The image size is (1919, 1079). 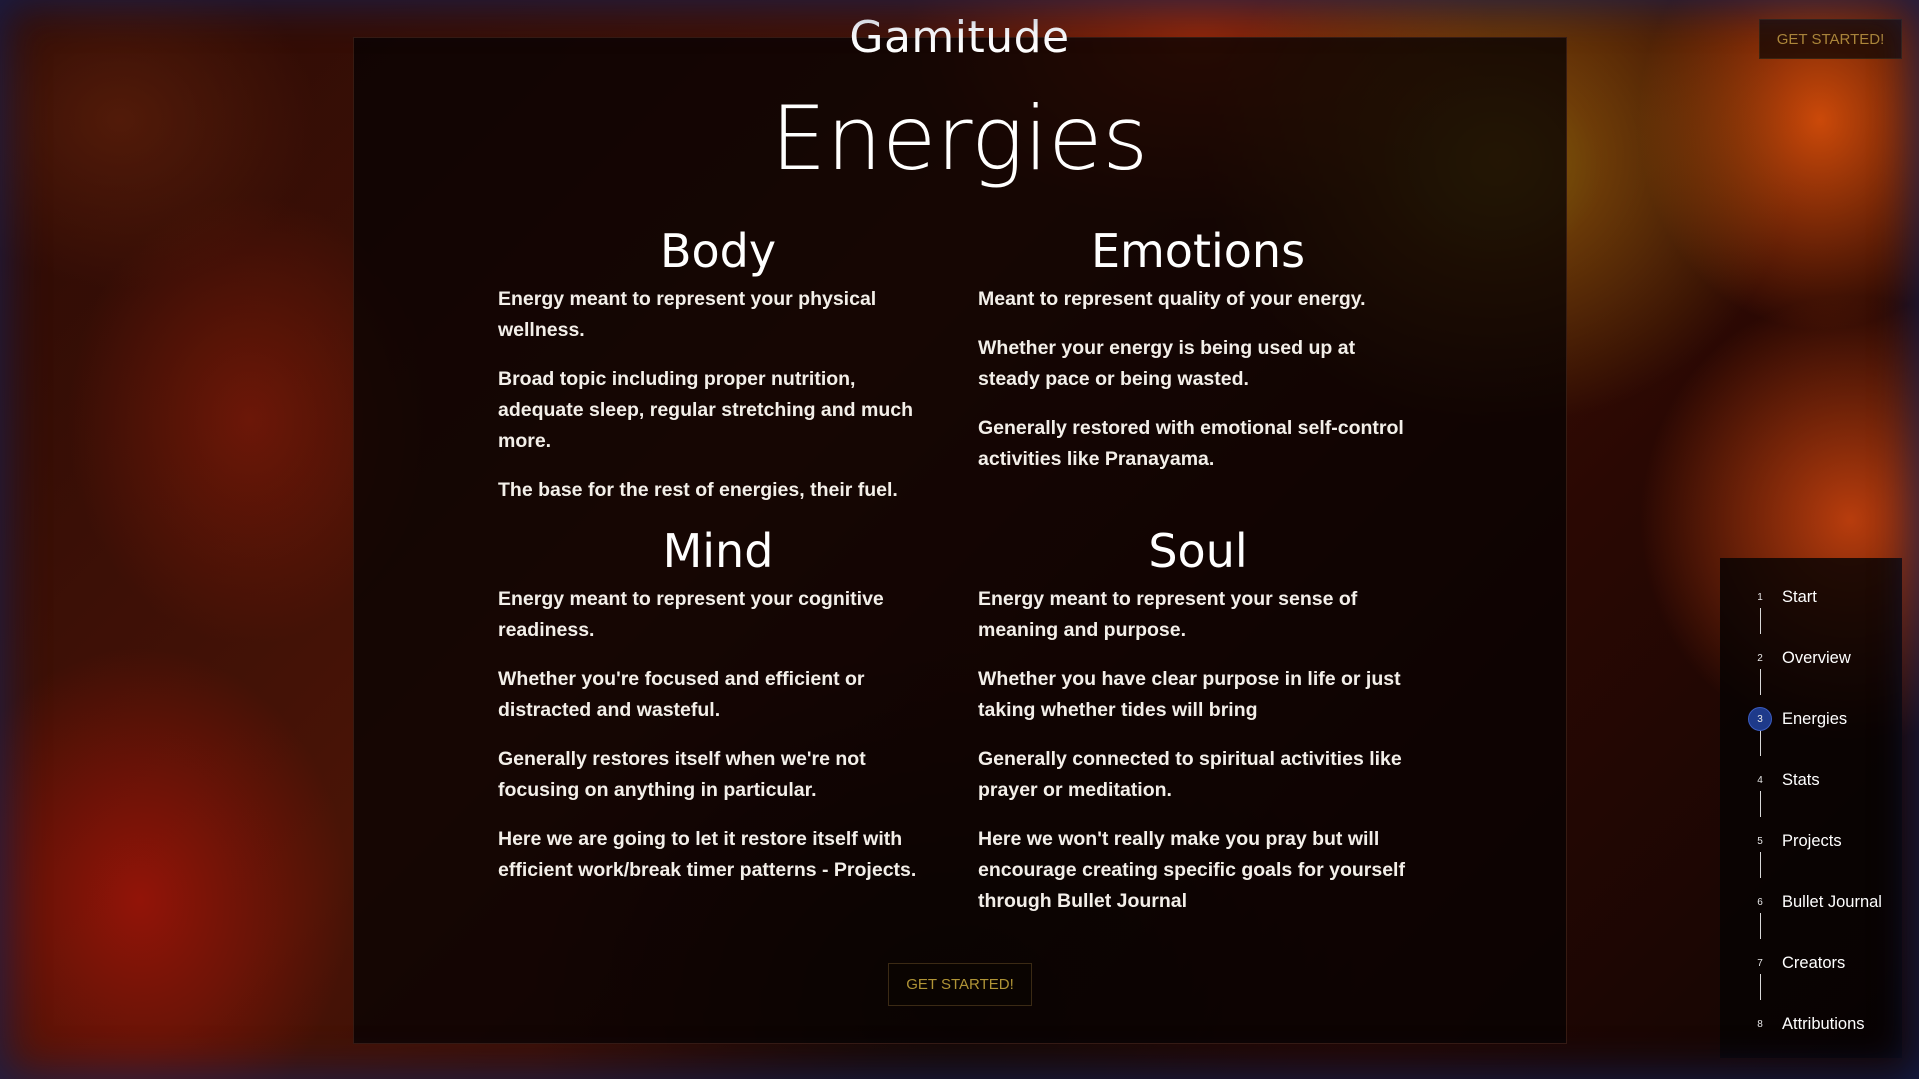 What do you see at coordinates (1815, 718) in the screenshot?
I see `nav-item-label: Energies` at bounding box center [1815, 718].